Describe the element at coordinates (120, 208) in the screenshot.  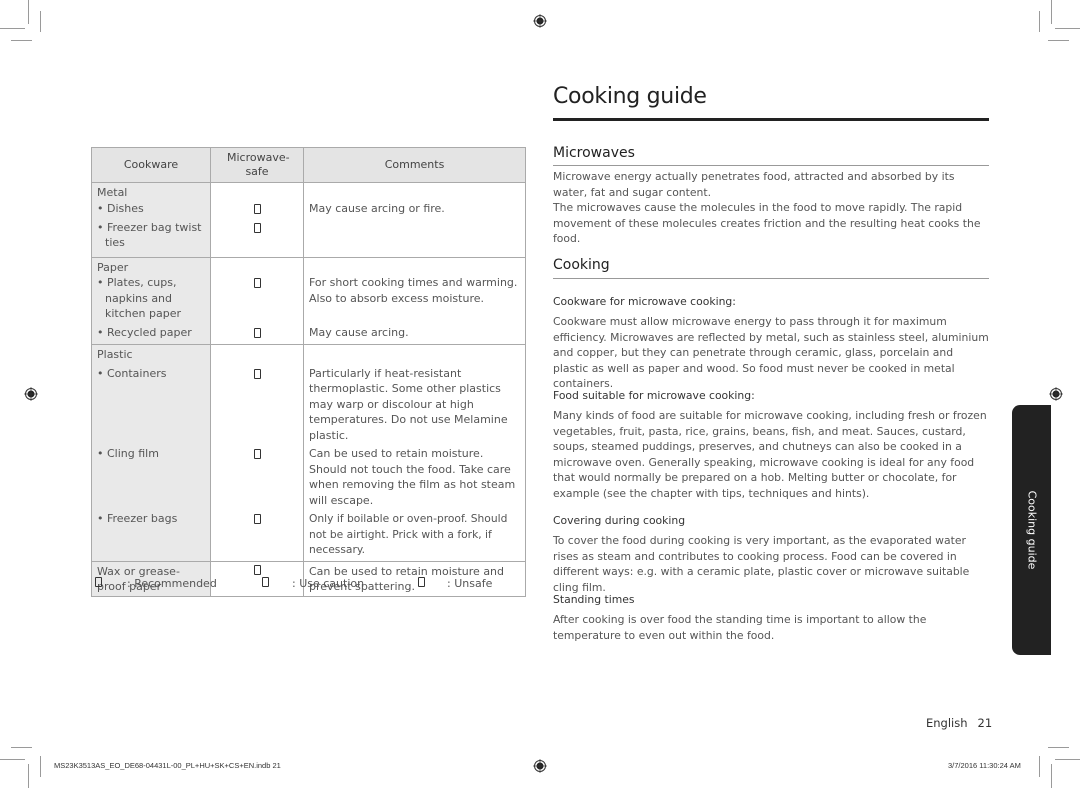
I see `cookware-item: • Dishes` at that location.